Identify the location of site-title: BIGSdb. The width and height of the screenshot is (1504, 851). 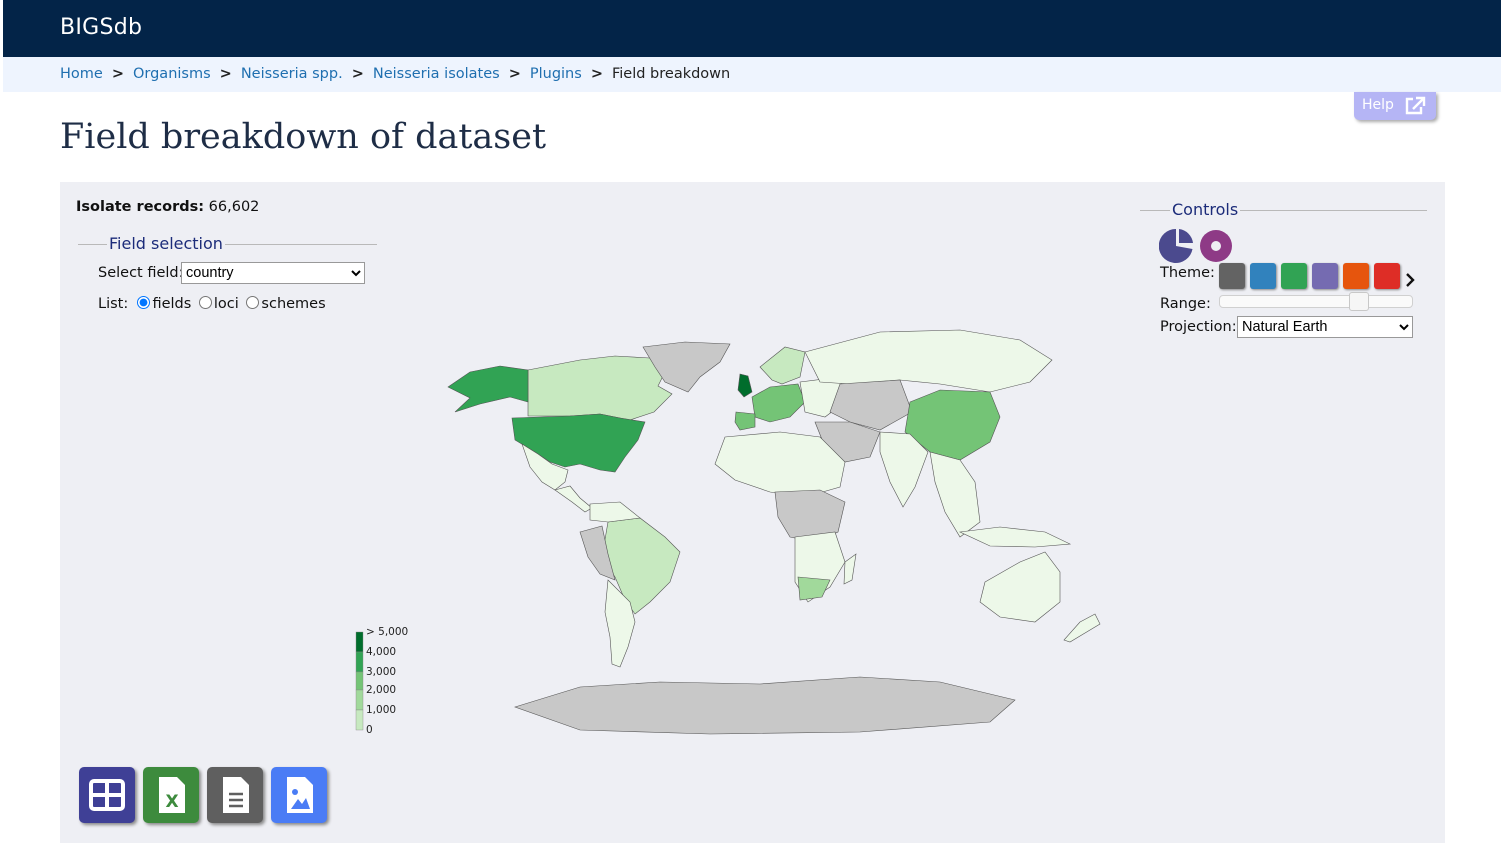
(101, 27).